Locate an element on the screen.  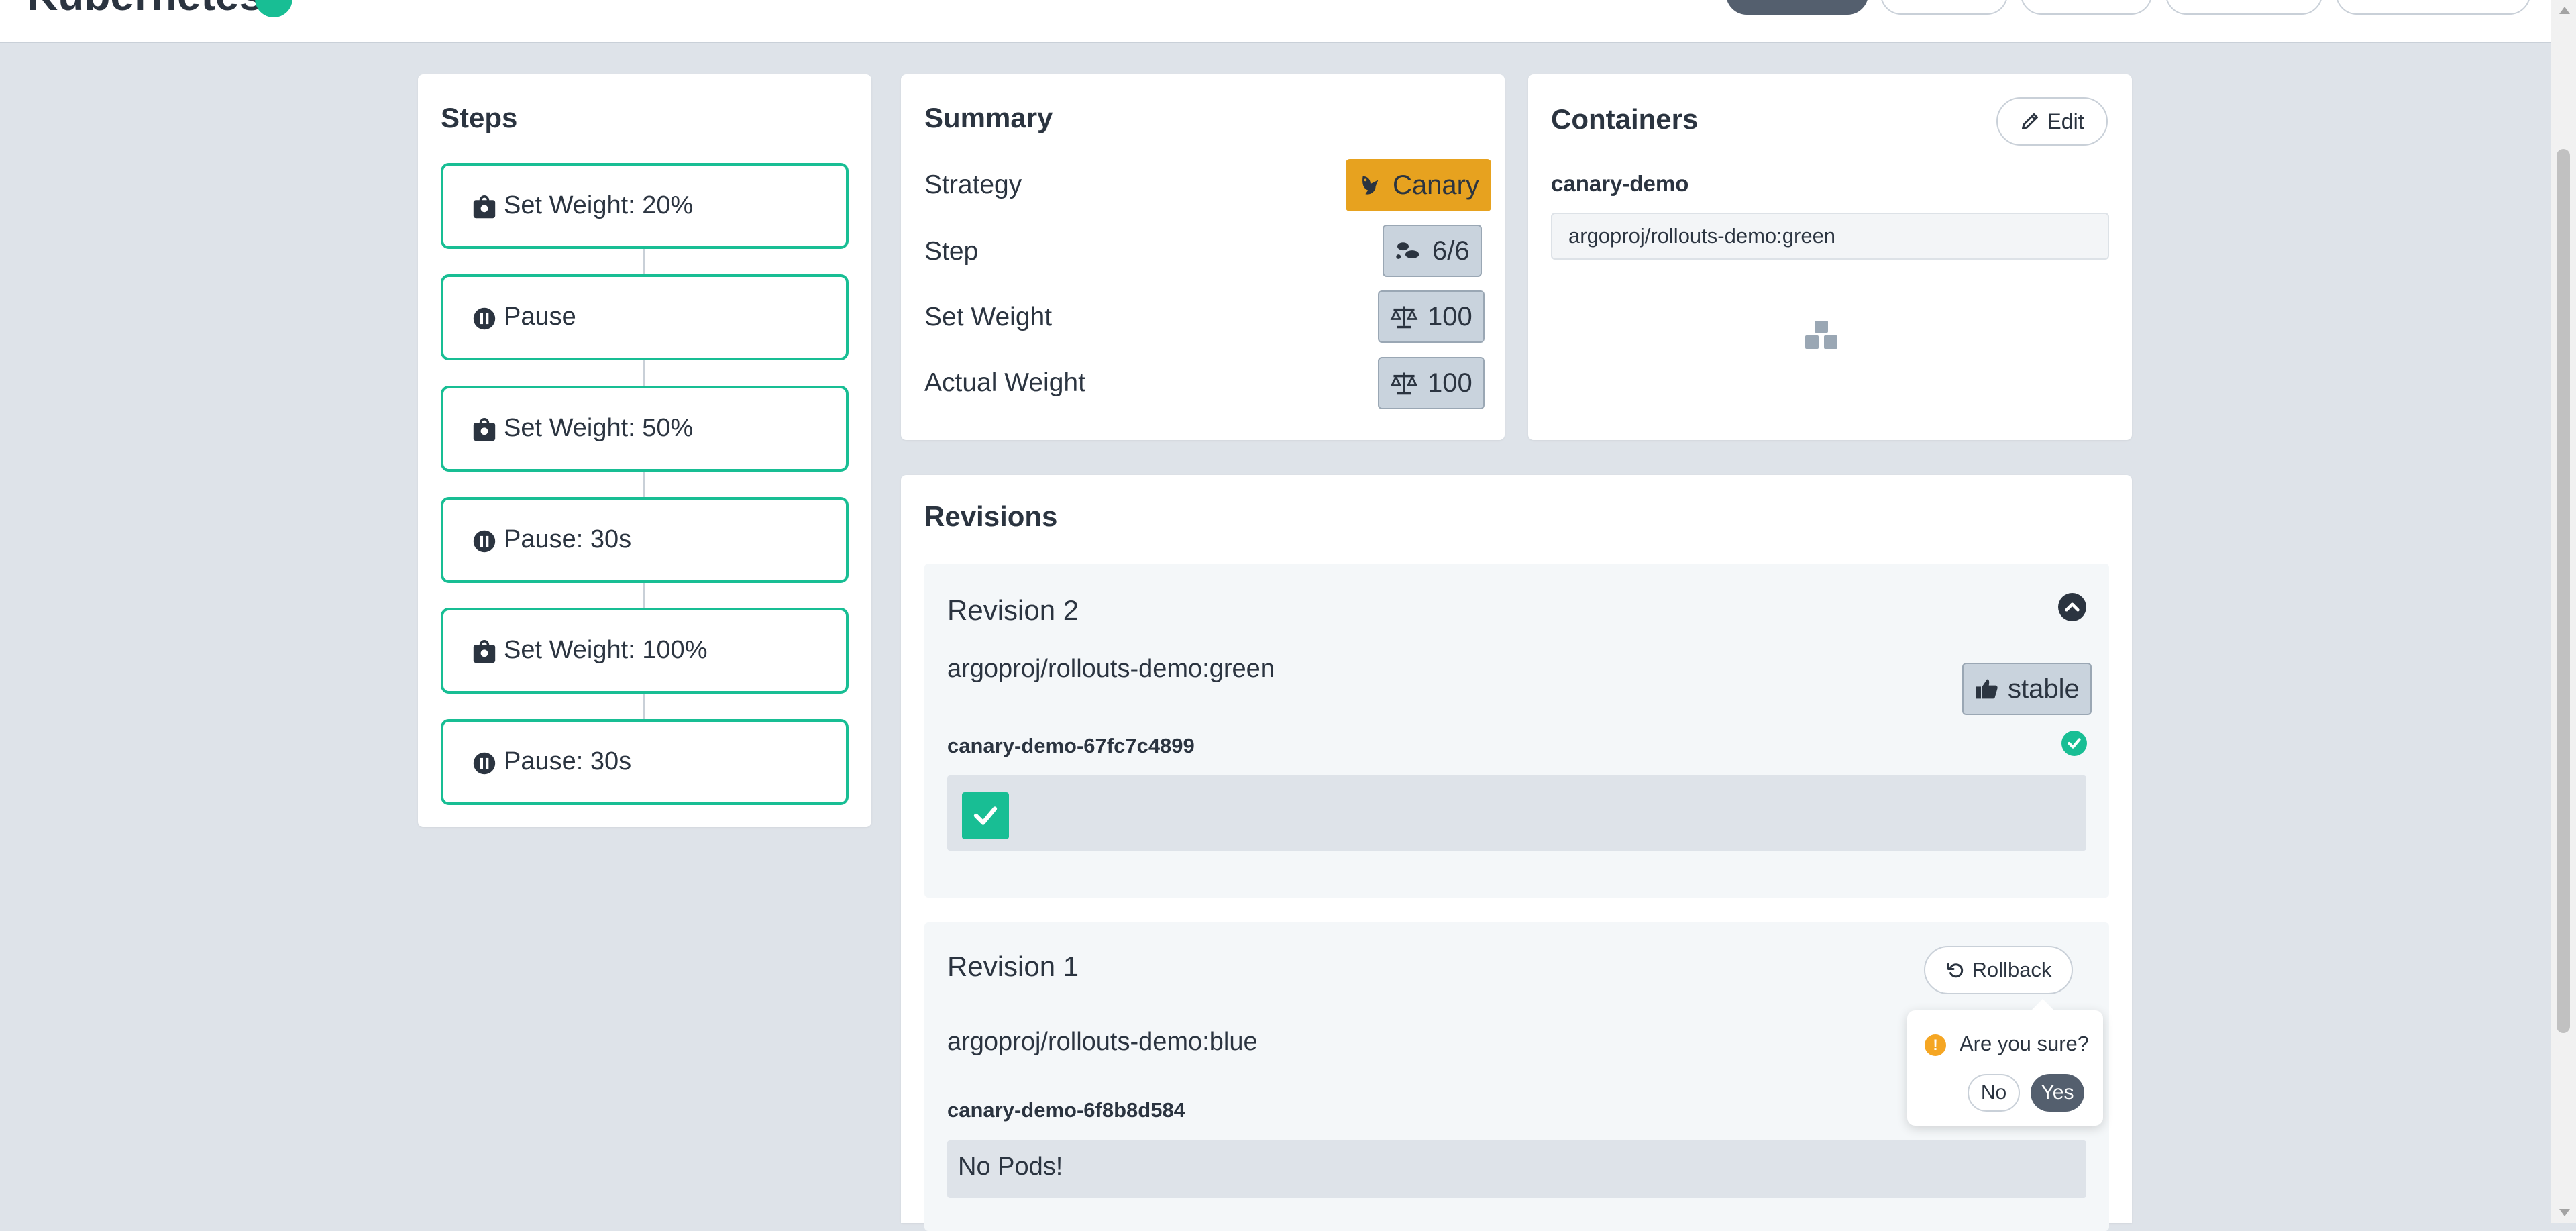
step-pause: Pause is located at coordinates (645, 317).